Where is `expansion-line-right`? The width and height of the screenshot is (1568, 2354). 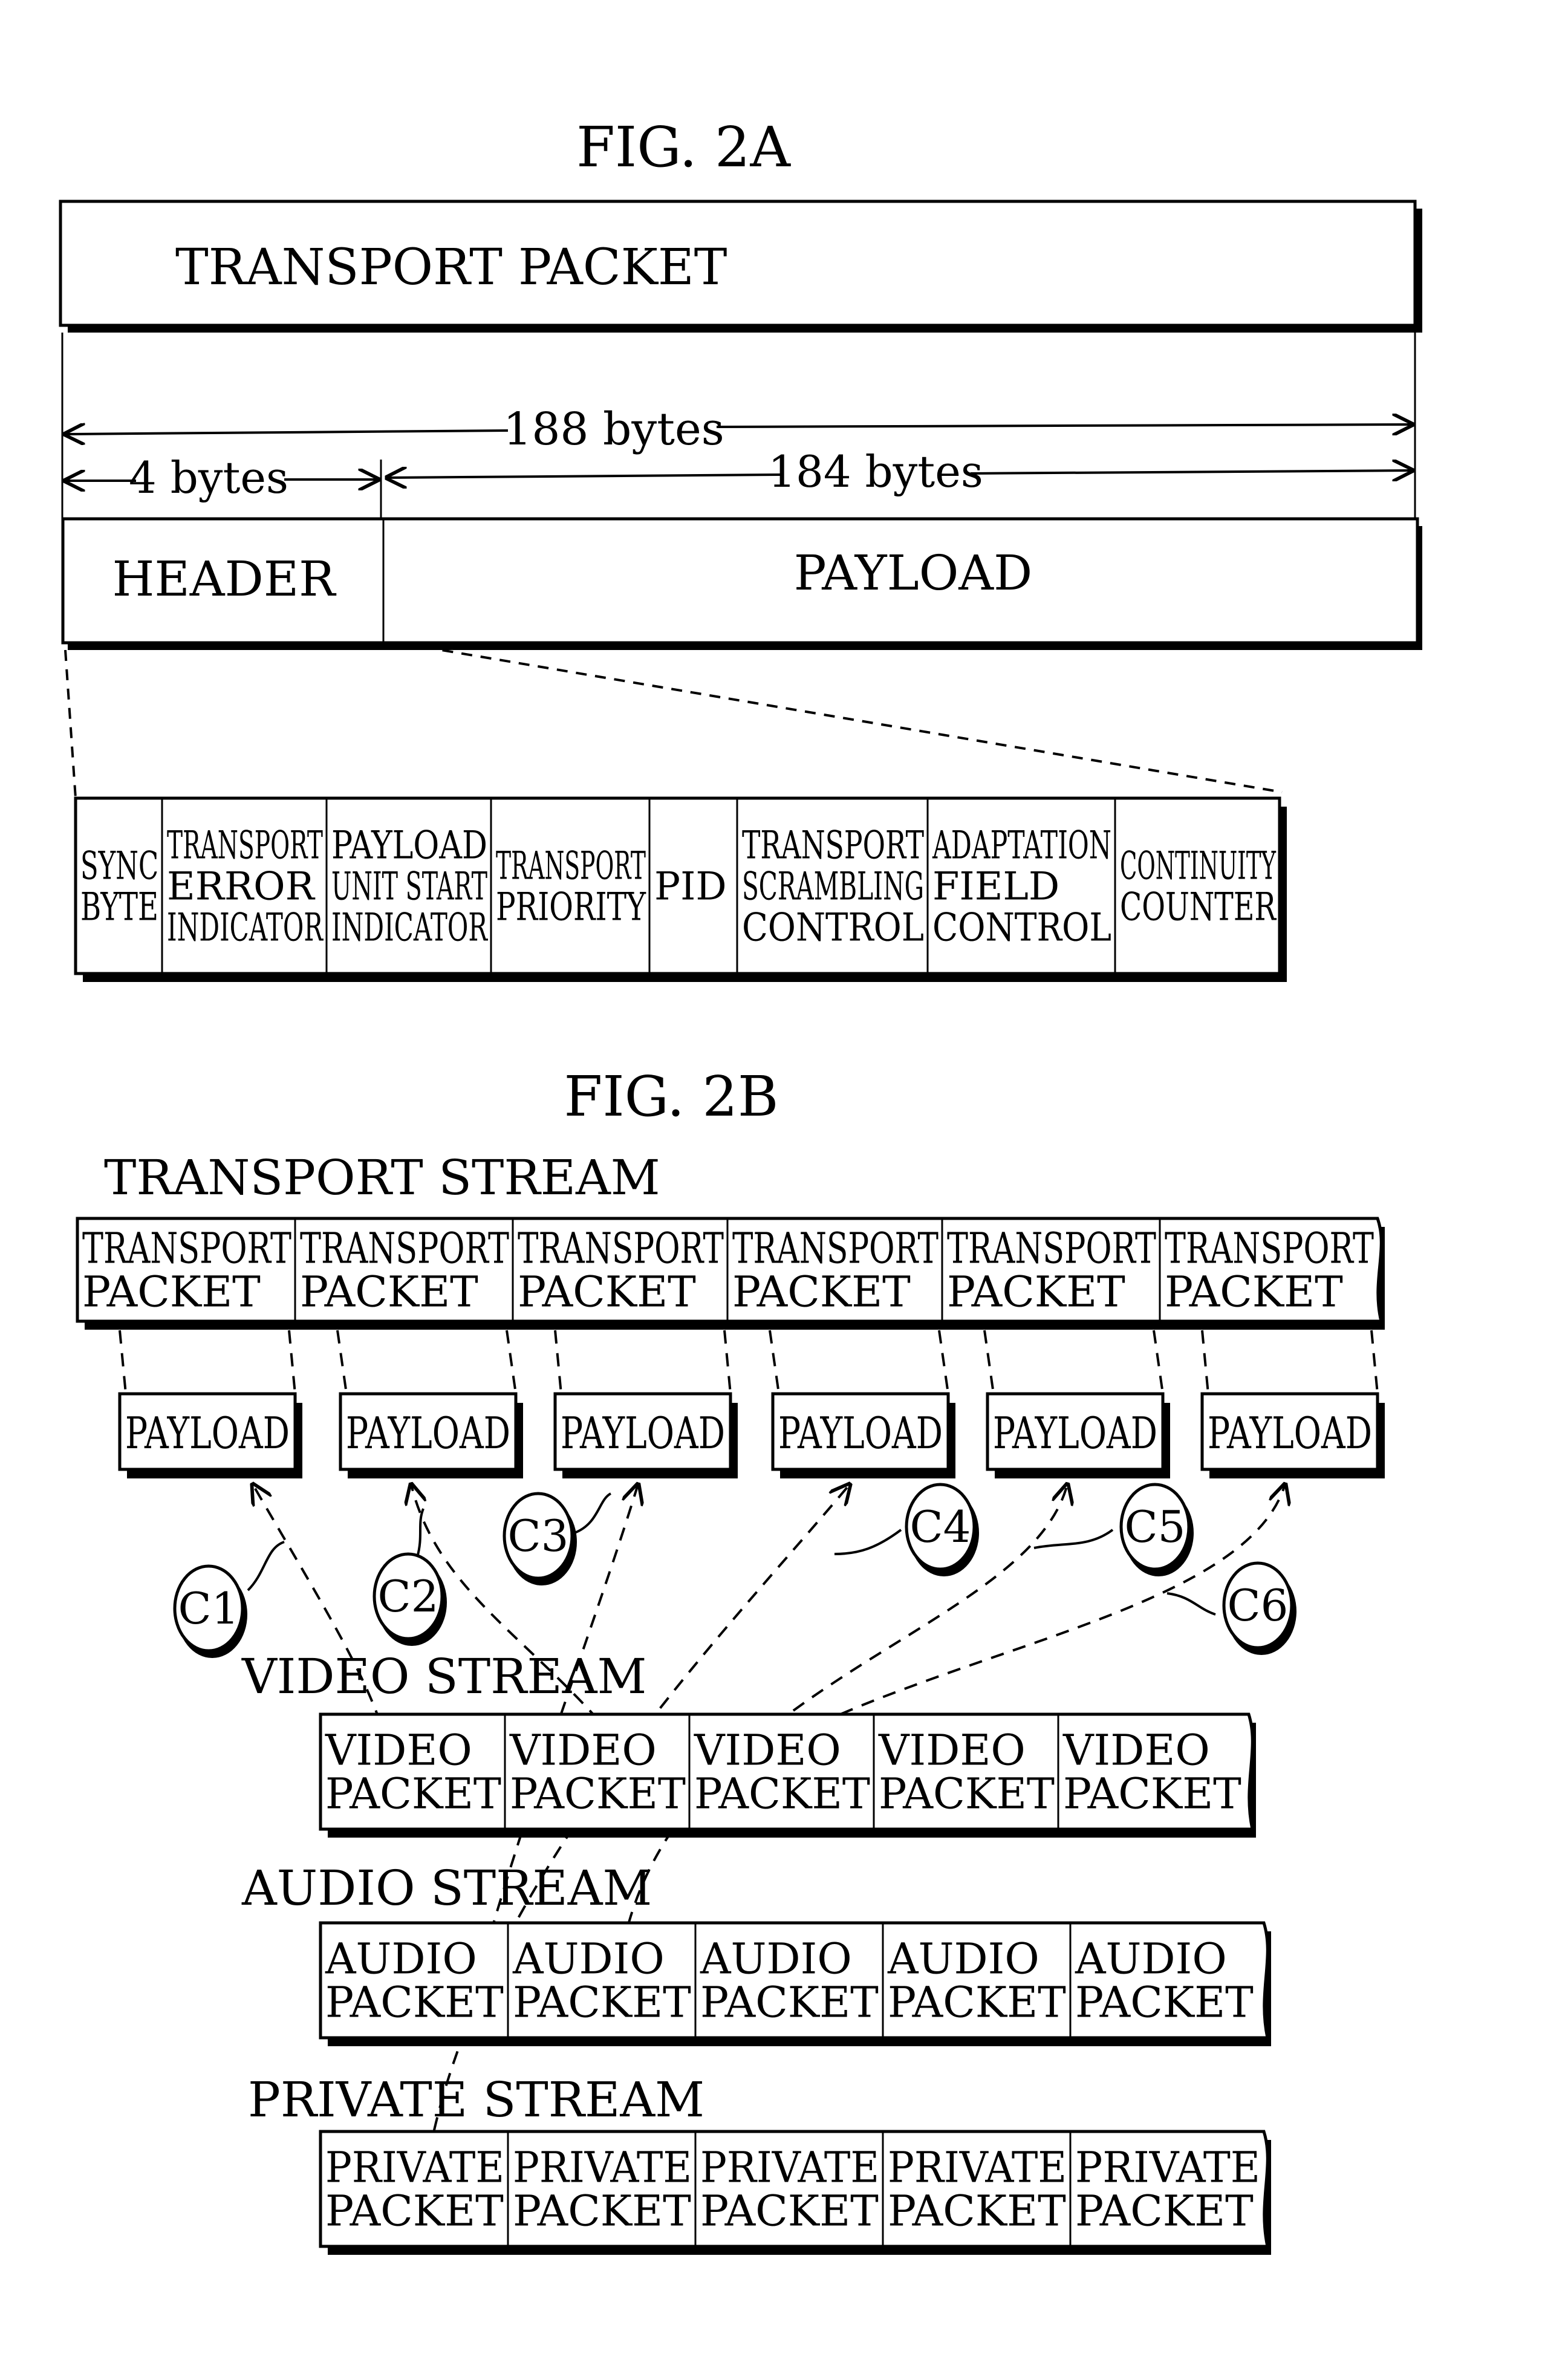 expansion-line-right is located at coordinates (853, 719).